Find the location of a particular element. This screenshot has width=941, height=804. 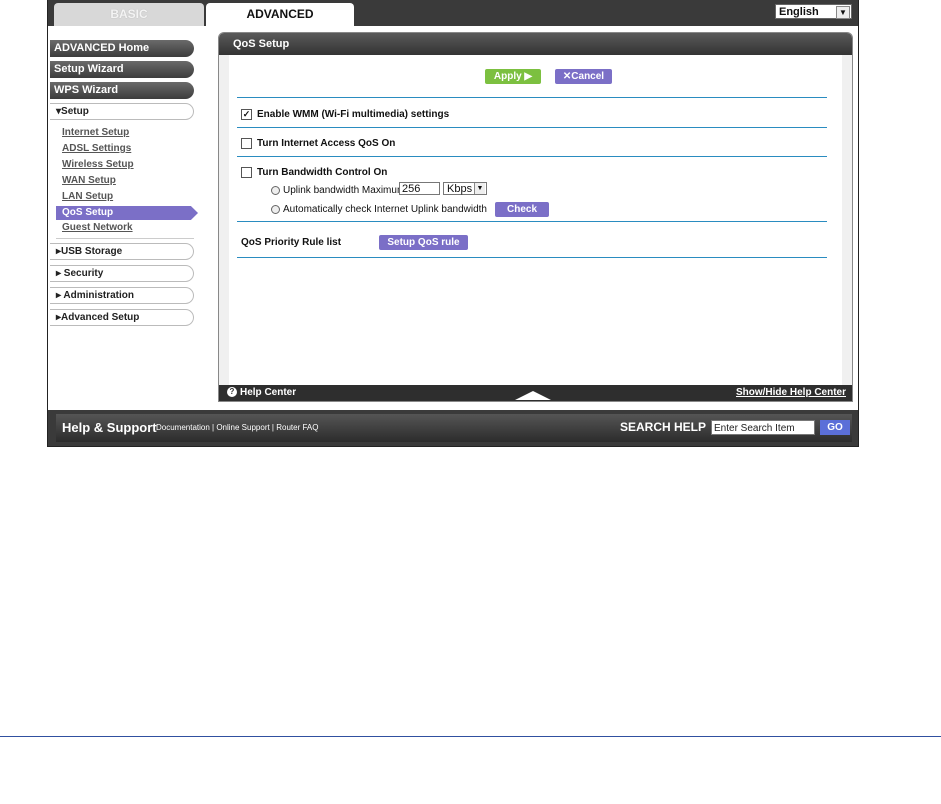

wmm-label: Enable WMM (Wi-Fi multimedia) settings is located at coordinates (353, 115).